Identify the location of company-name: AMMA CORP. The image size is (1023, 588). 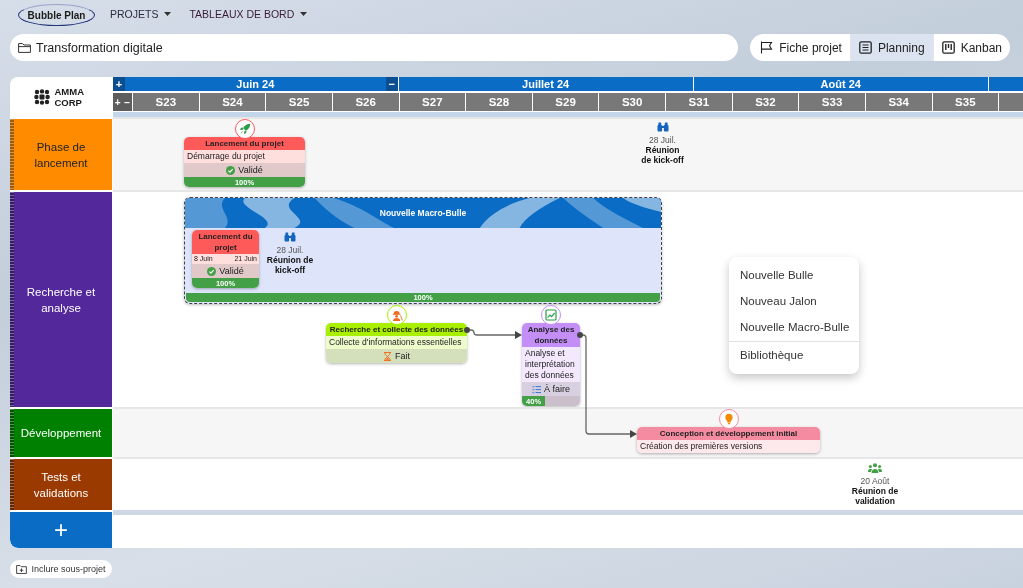
(69, 97).